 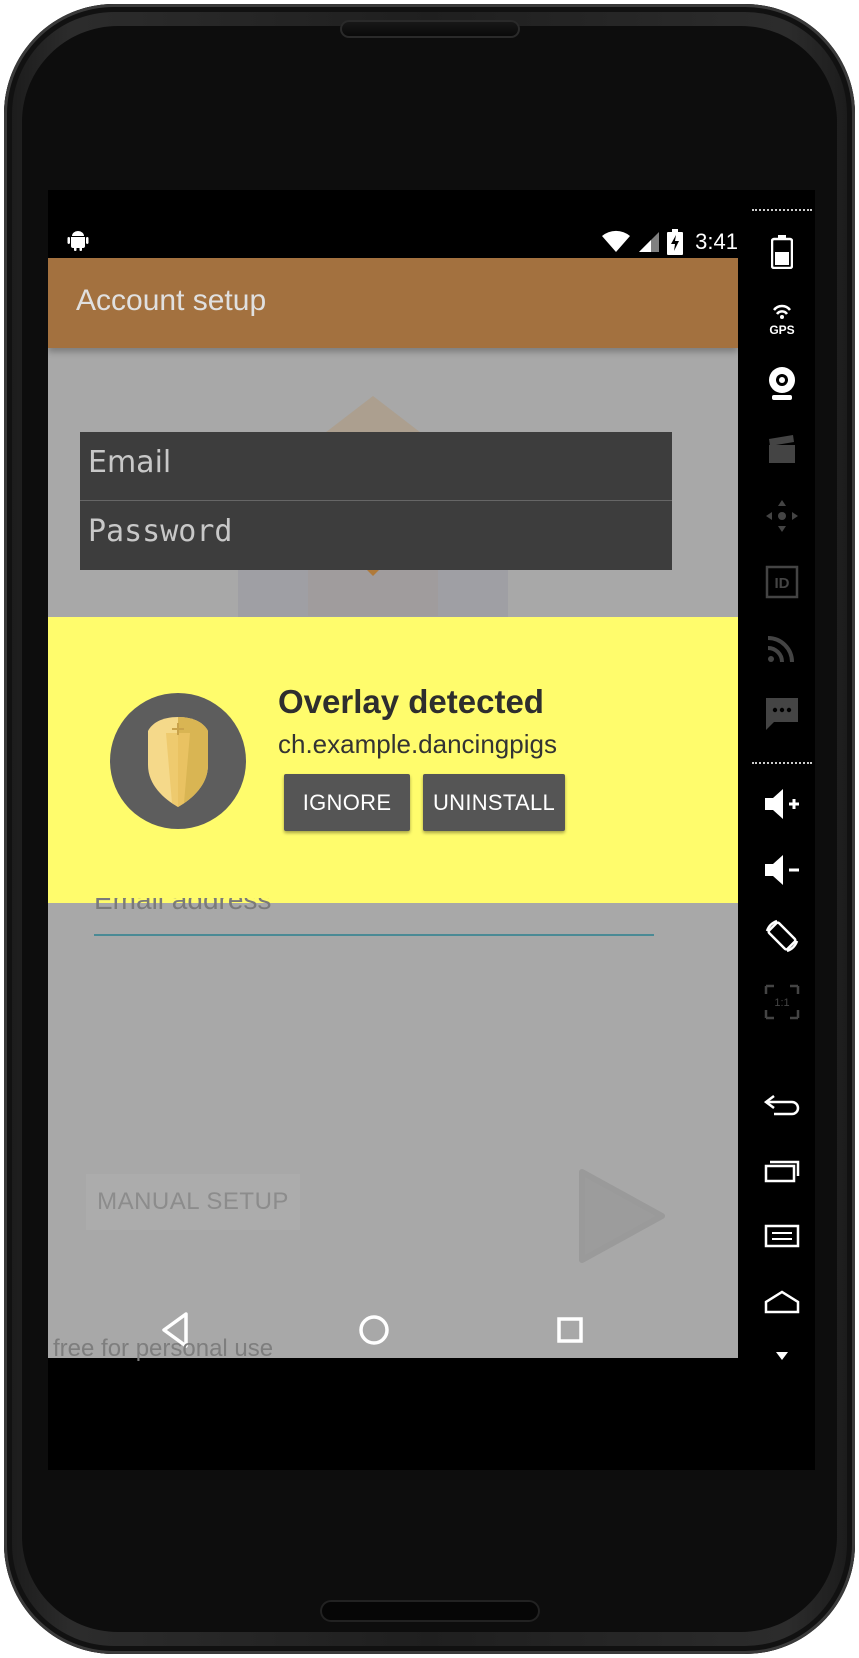 What do you see at coordinates (782, 252) in the screenshot?
I see `battery-icon` at bounding box center [782, 252].